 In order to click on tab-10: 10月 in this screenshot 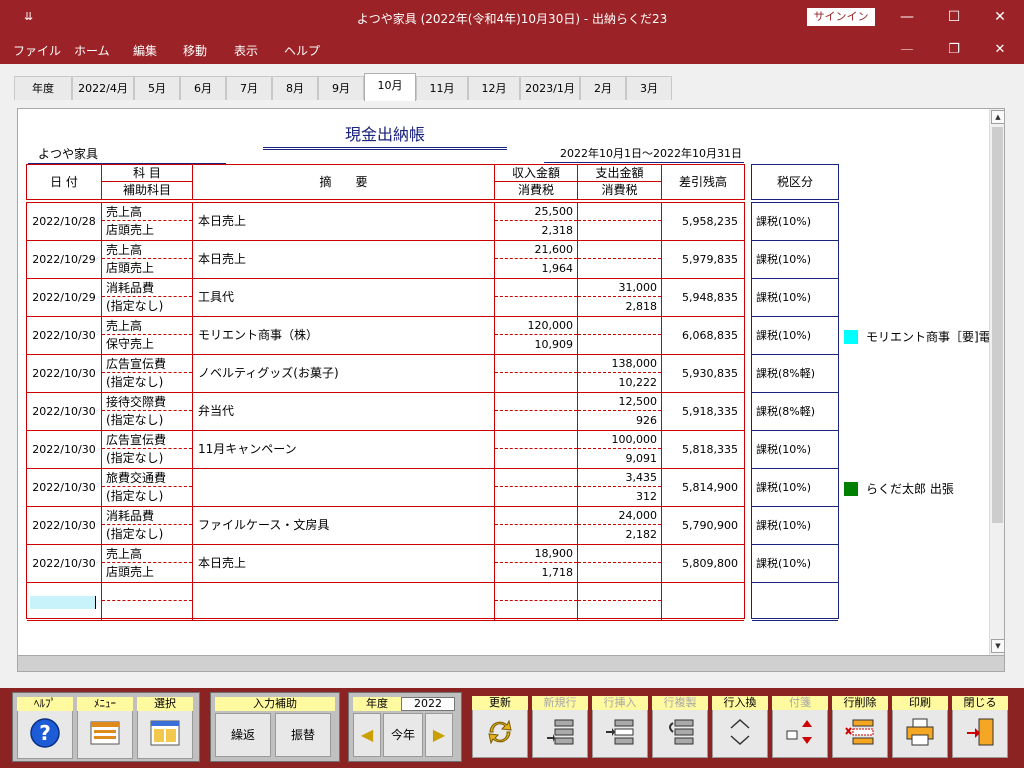, I will do `click(390, 87)`.